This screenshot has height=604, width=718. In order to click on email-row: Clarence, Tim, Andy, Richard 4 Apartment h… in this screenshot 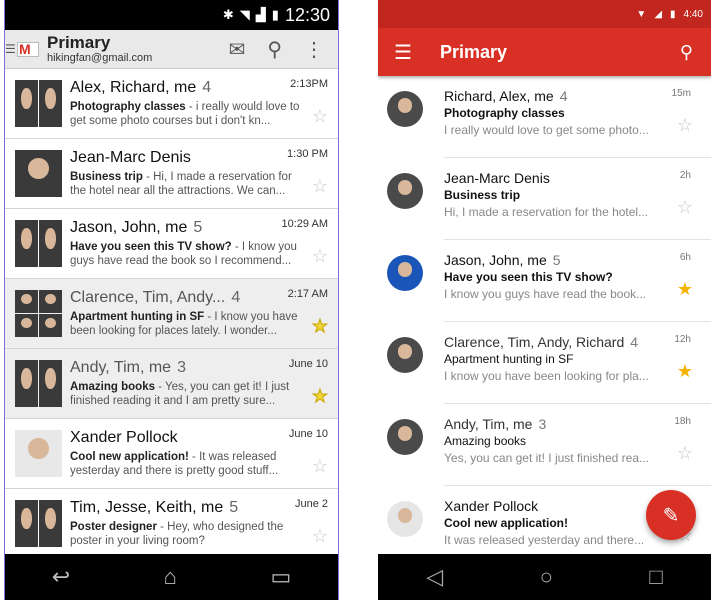, I will do `click(544, 363)`.